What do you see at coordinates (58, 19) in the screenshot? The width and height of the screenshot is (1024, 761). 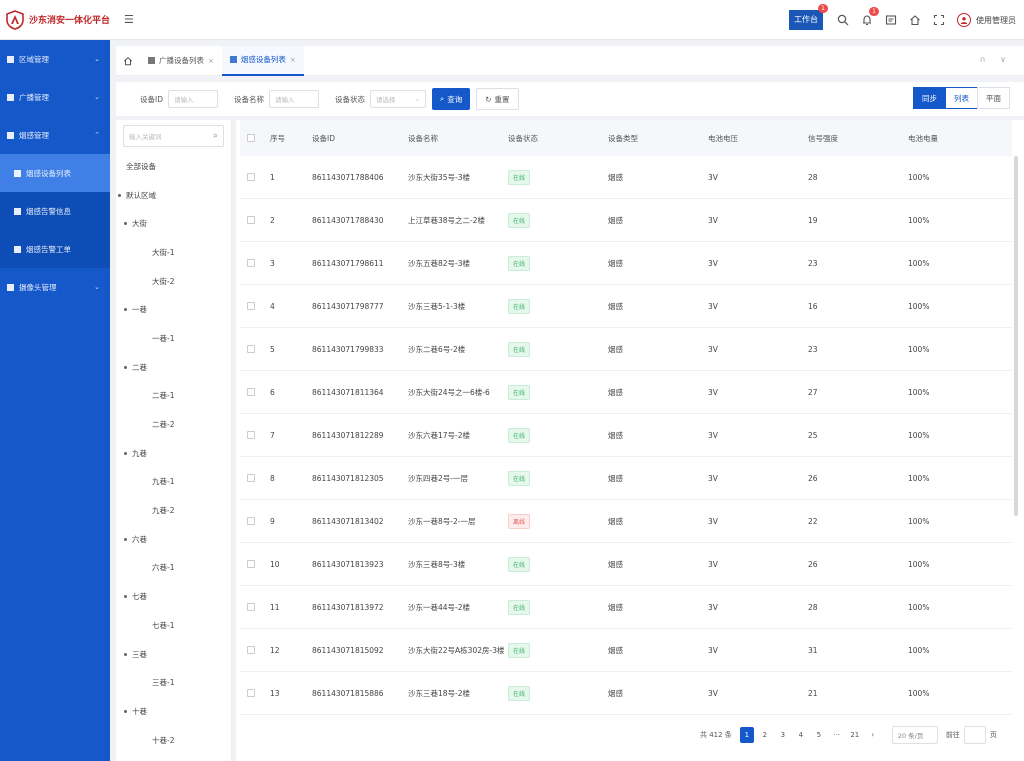 I see `app-logo: 沙东消安一体化平台` at bounding box center [58, 19].